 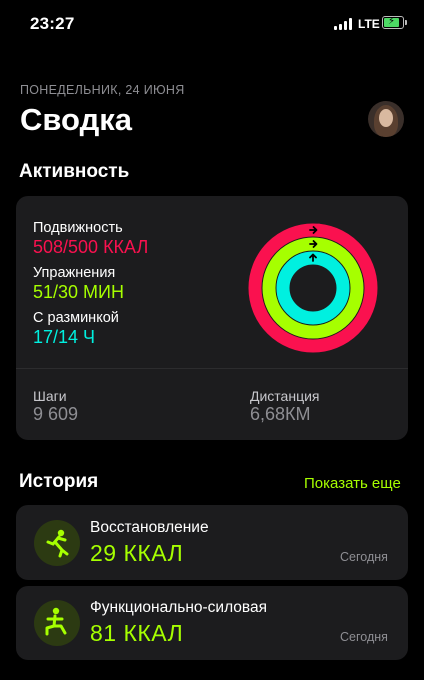 I want to click on workout-title: Восстановление, so click(x=149, y=527).